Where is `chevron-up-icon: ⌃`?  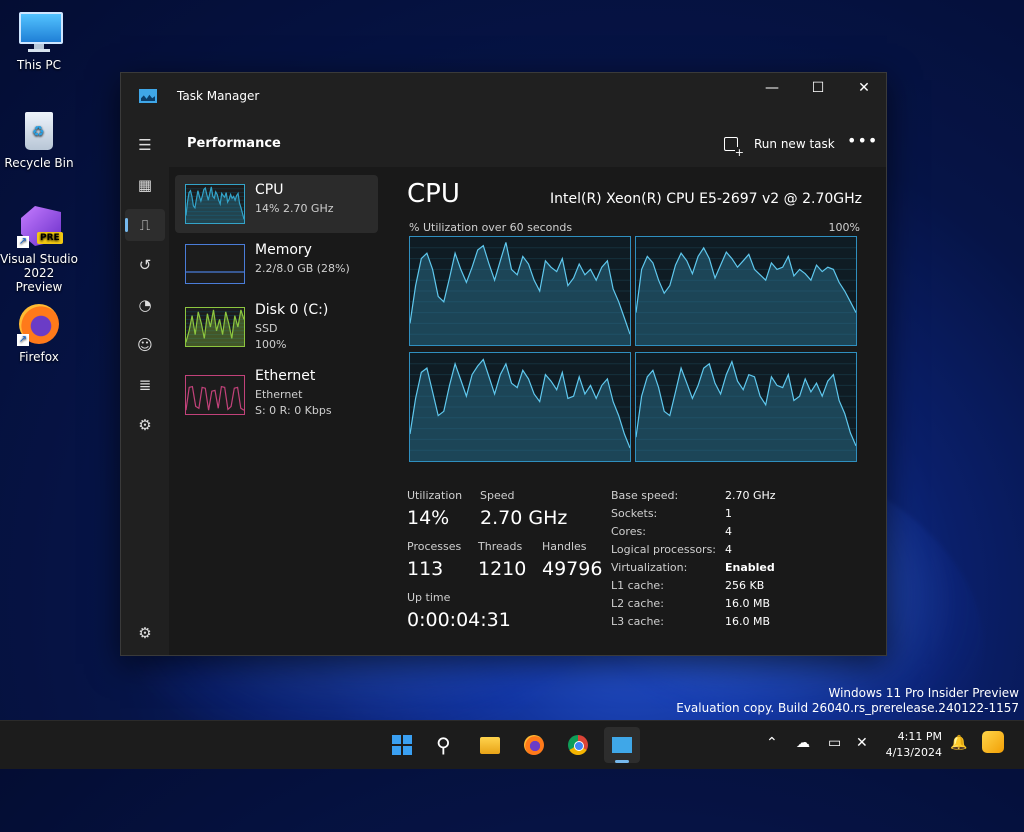 chevron-up-icon: ⌃ is located at coordinates (772, 743).